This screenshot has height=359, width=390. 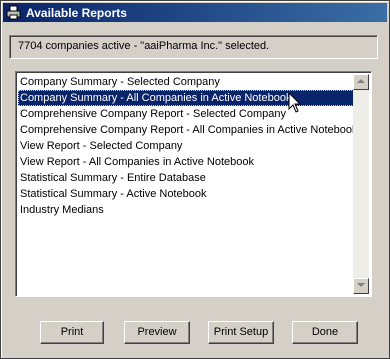 I want to click on scroll-up-button, so click(x=361, y=82).